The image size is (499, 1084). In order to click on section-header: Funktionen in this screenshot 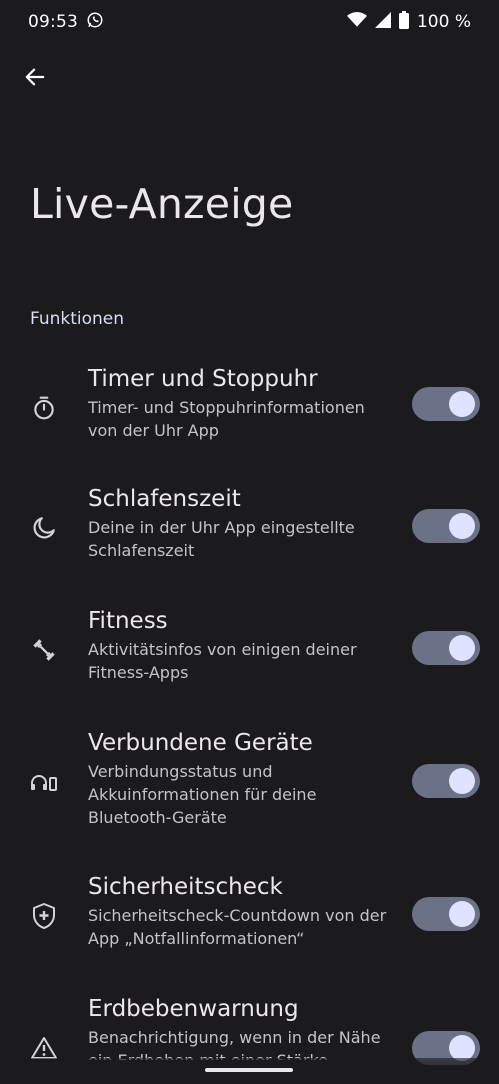, I will do `click(77, 319)`.